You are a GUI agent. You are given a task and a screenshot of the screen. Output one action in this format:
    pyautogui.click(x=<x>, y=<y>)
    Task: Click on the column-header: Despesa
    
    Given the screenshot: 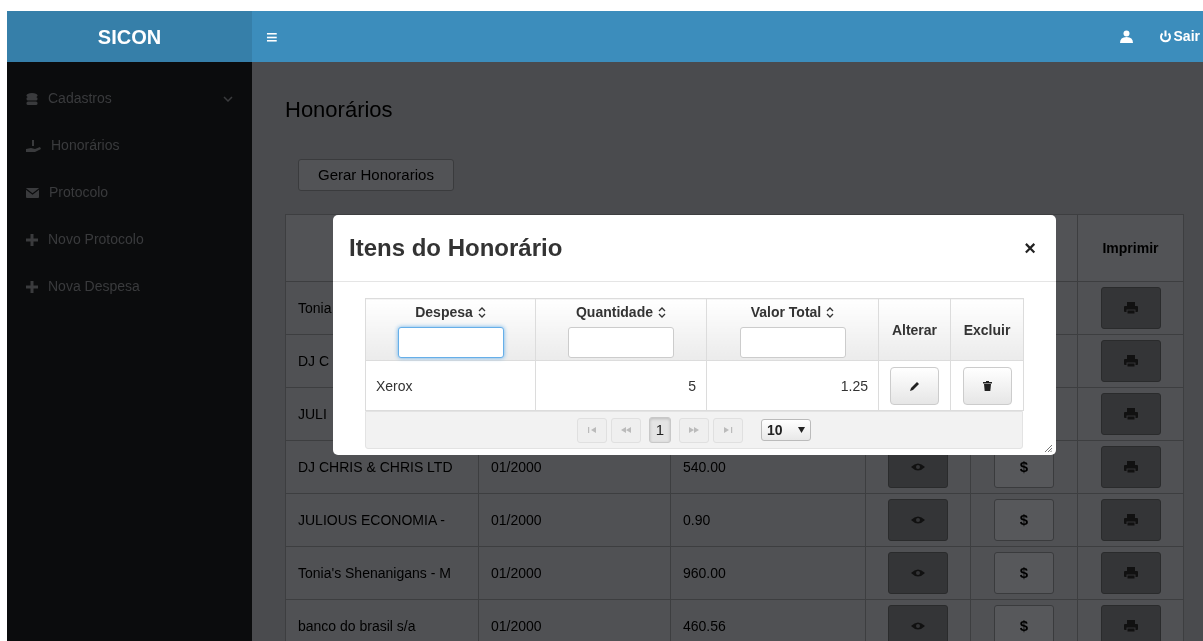 What is the action you would take?
    pyautogui.click(x=444, y=312)
    